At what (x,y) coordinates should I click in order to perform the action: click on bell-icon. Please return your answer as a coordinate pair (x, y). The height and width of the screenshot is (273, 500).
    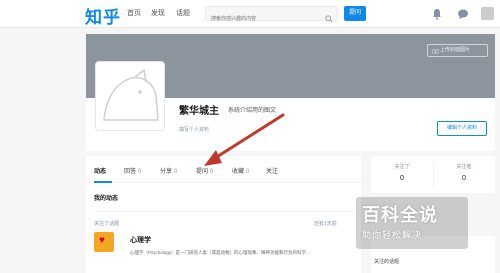
    Looking at the image, I should click on (437, 16).